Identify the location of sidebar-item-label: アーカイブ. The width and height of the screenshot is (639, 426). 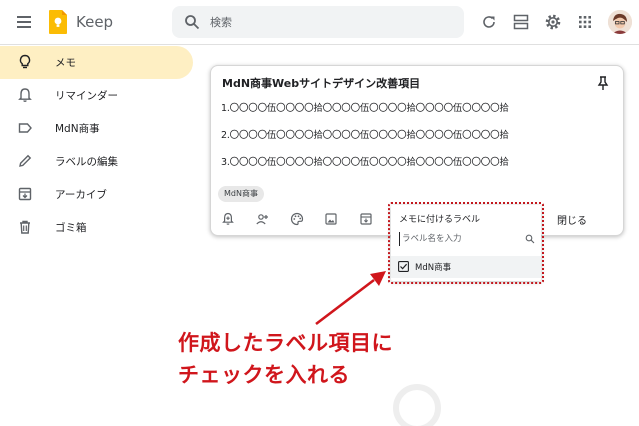
(81, 195).